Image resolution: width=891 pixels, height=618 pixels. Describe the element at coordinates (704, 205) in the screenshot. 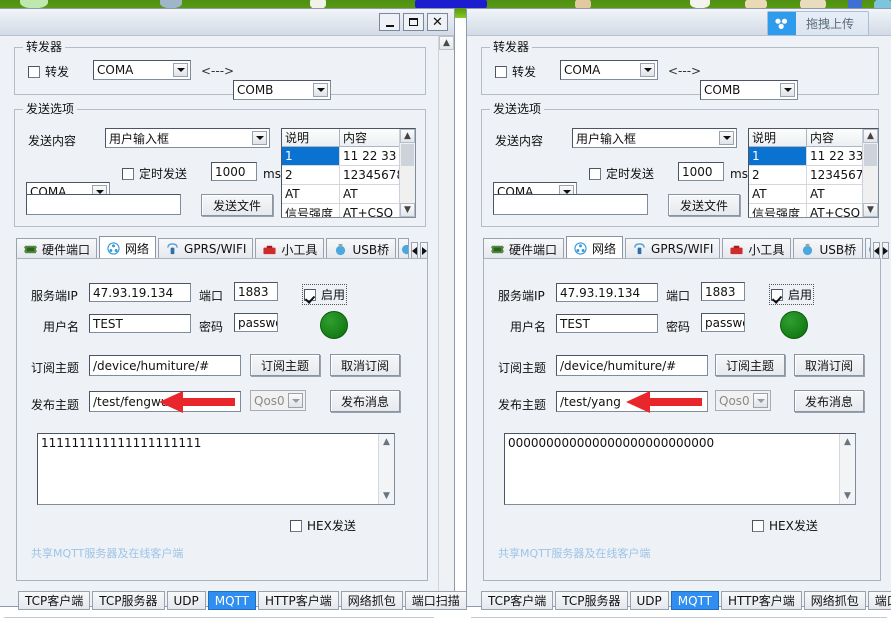

I see `send-file-button: 发送文件` at that location.